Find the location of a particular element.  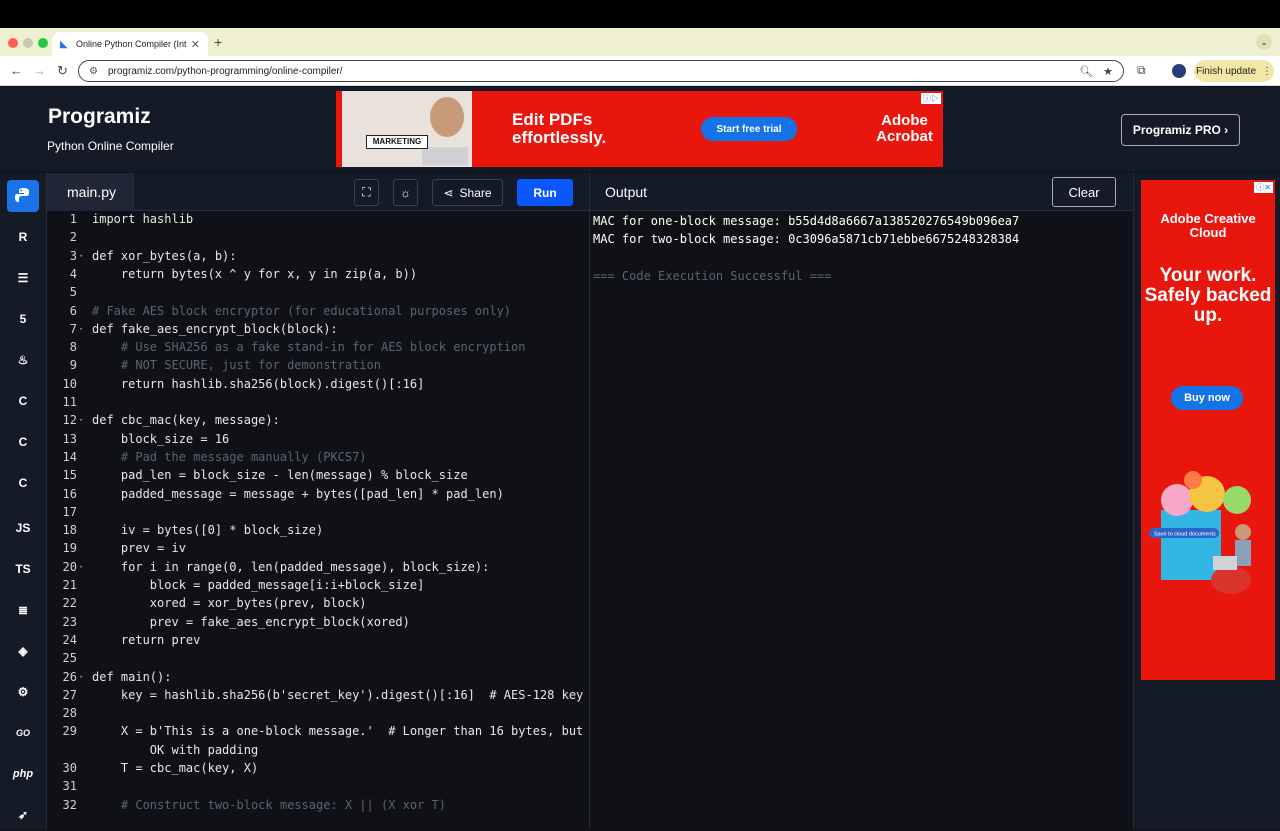

code-line: 19 prev = iv is located at coordinates (318, 550).